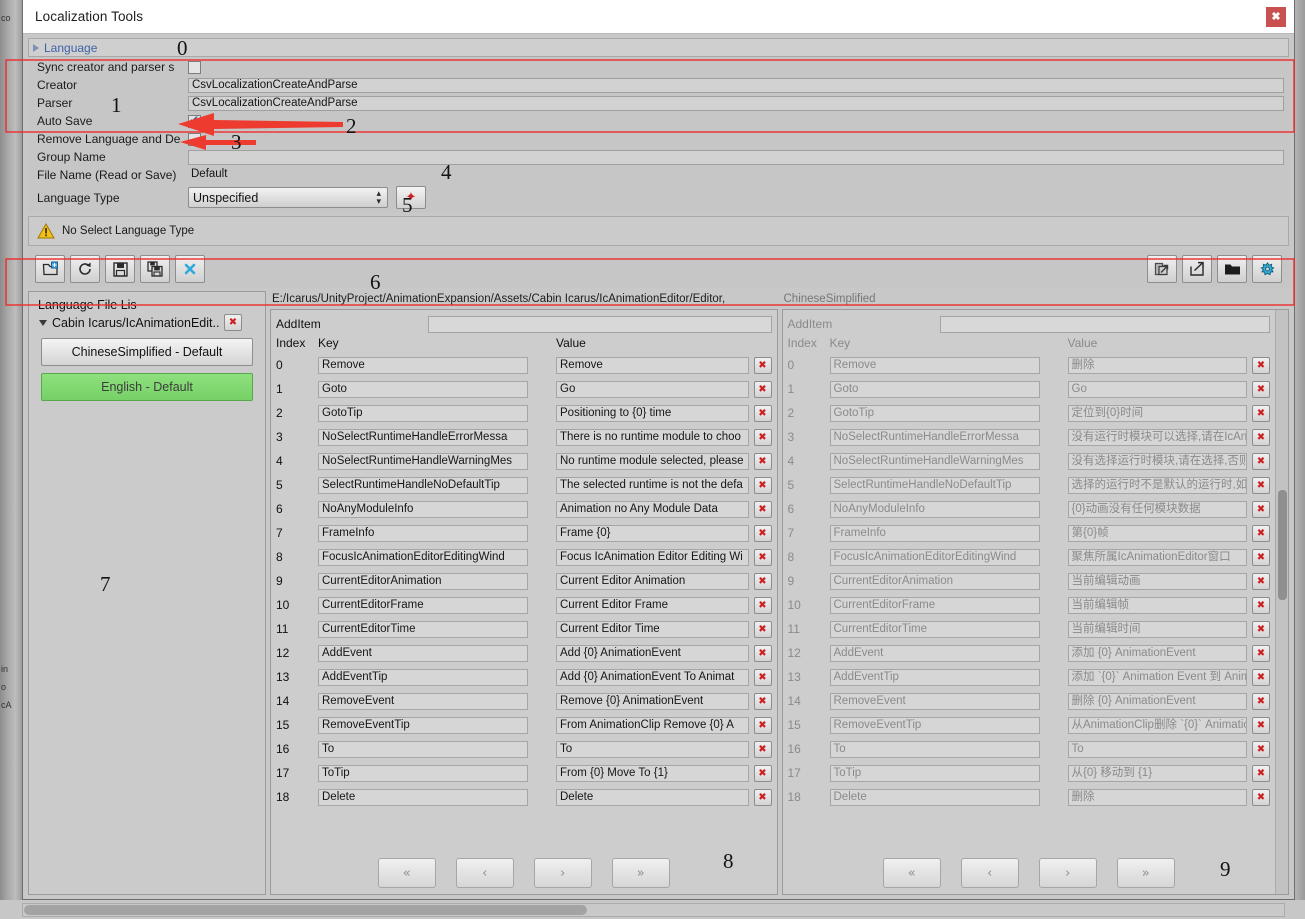  Describe the element at coordinates (85, 269) in the screenshot. I see `refresh-icon` at that location.